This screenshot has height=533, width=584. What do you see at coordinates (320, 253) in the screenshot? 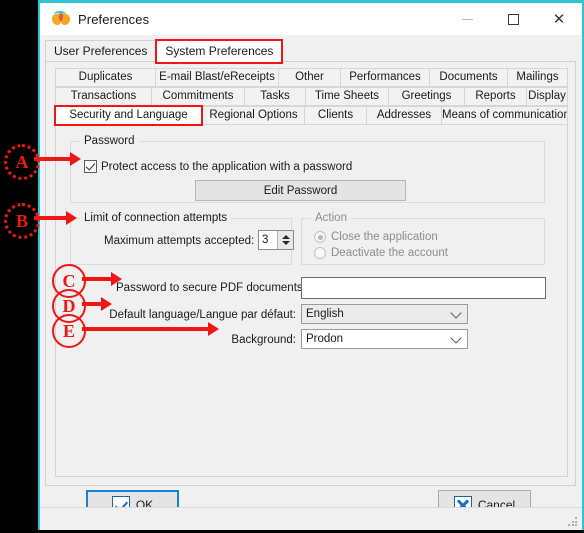
I see `radio-deactivate-account` at bounding box center [320, 253].